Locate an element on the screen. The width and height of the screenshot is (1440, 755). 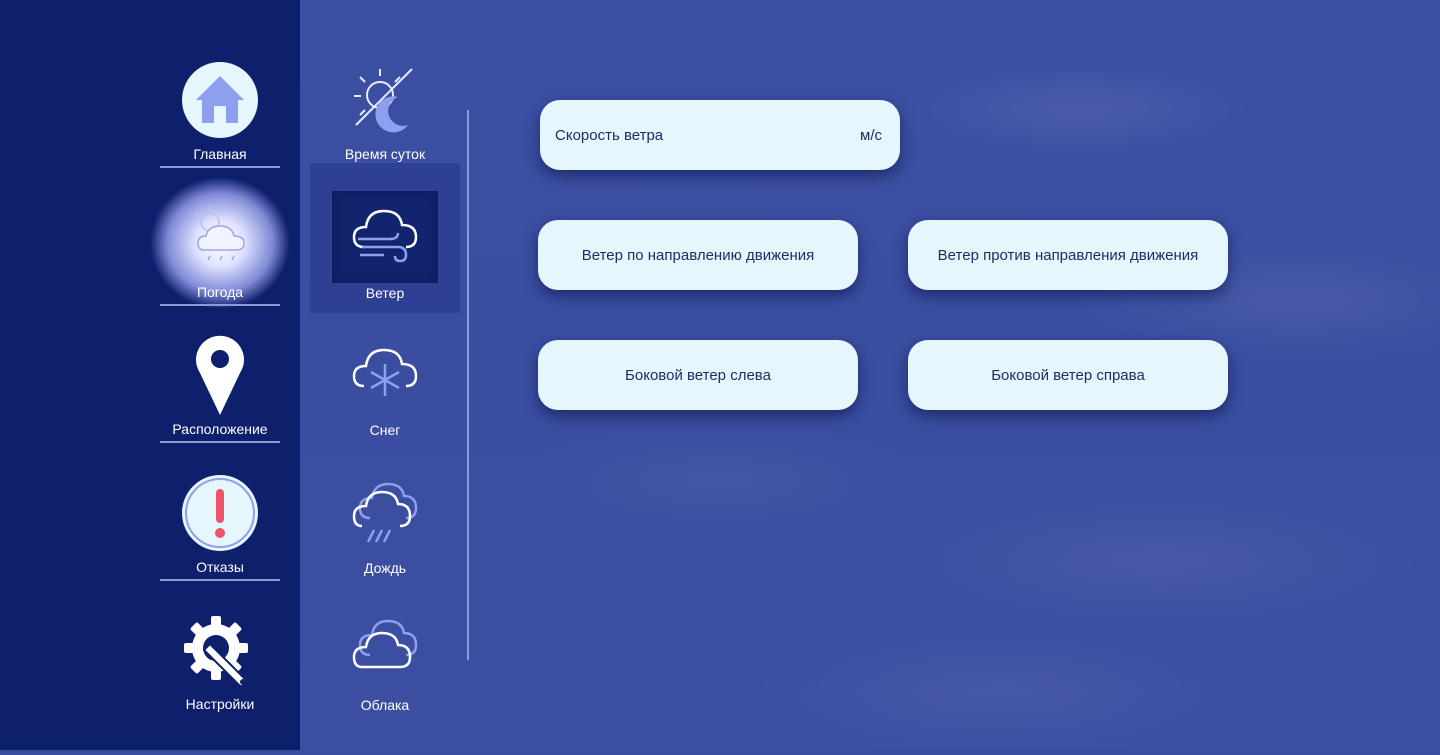
sidebar-item-settings: Настройки is located at coordinates (220, 674).